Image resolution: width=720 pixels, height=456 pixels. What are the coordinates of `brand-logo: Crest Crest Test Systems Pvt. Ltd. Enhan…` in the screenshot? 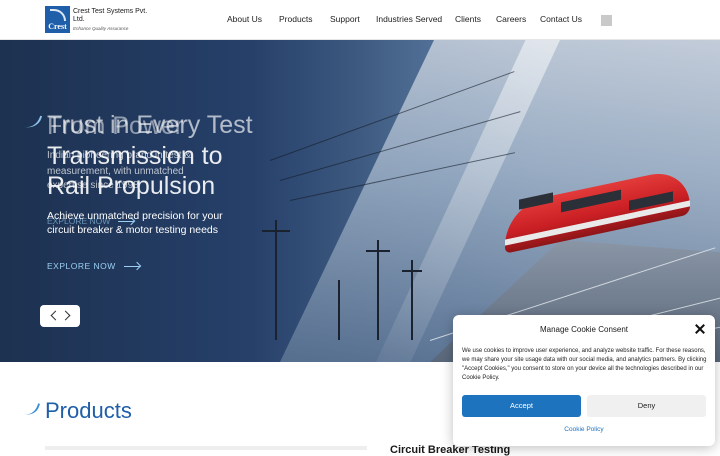 It's located at (96, 20).